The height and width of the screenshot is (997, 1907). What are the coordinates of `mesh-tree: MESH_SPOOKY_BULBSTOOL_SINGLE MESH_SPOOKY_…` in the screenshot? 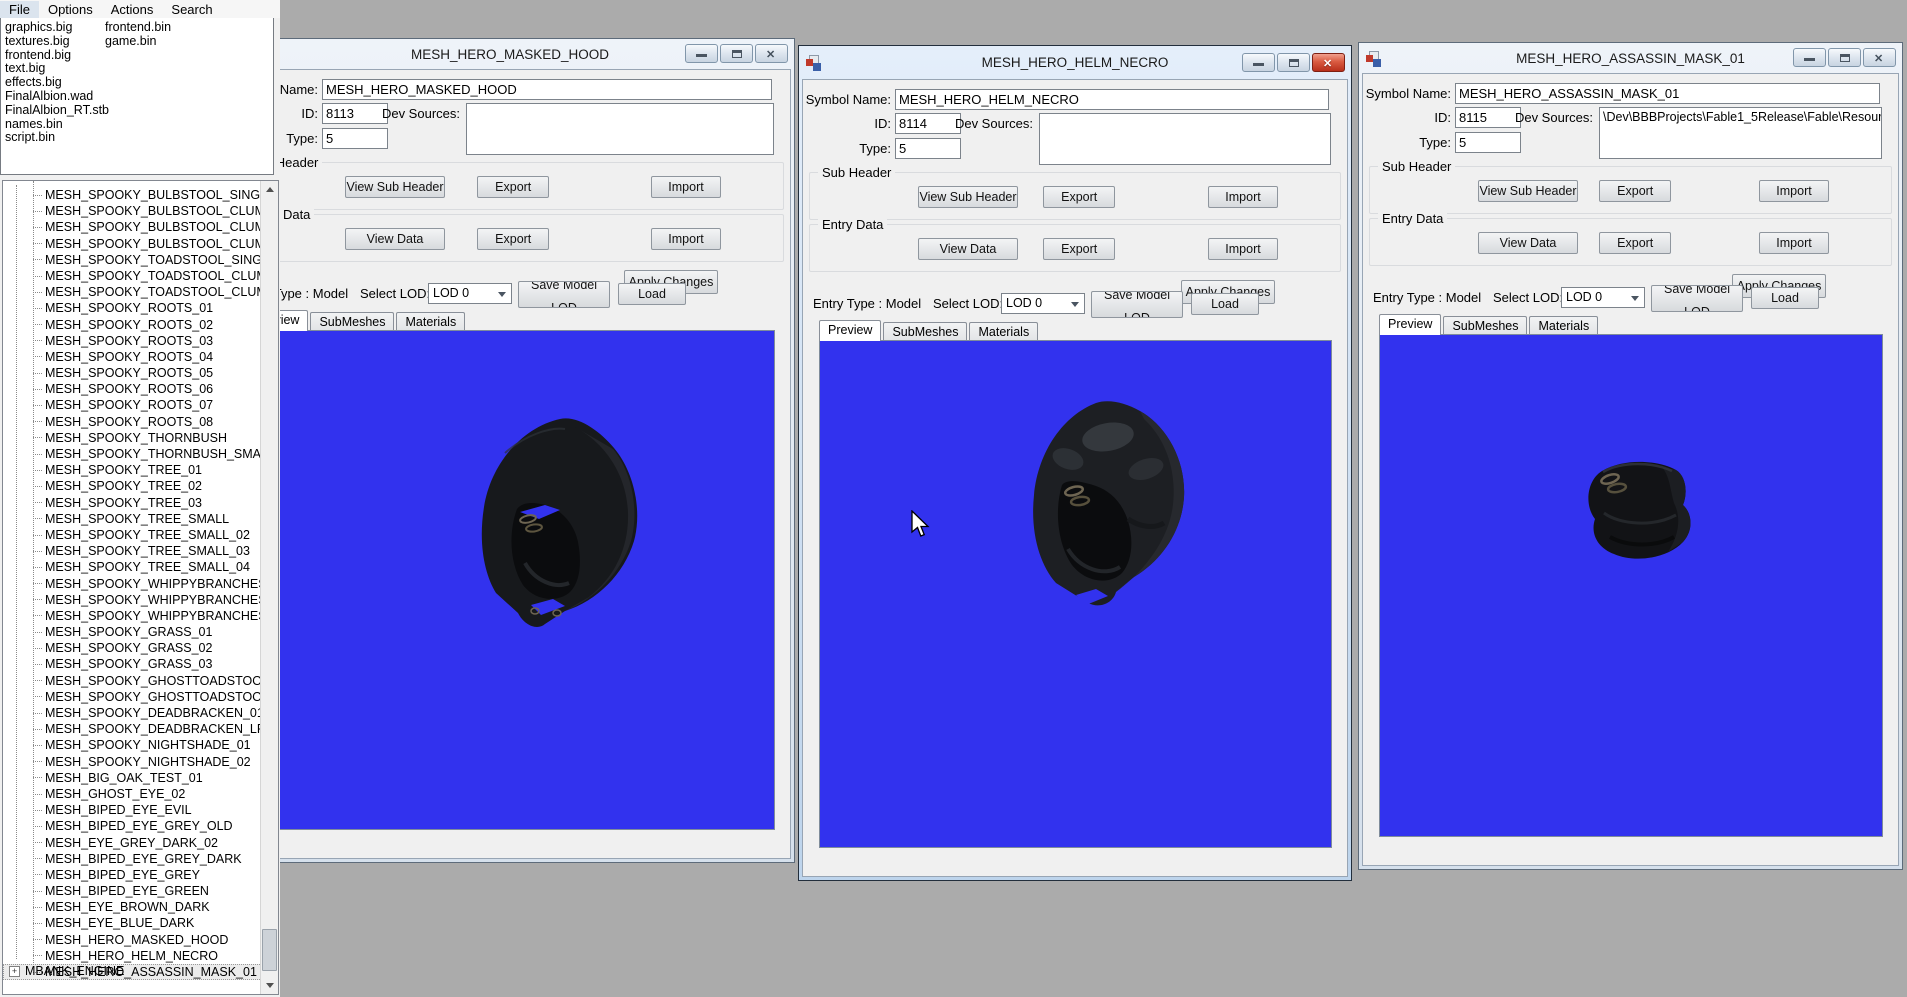 It's located at (140, 587).